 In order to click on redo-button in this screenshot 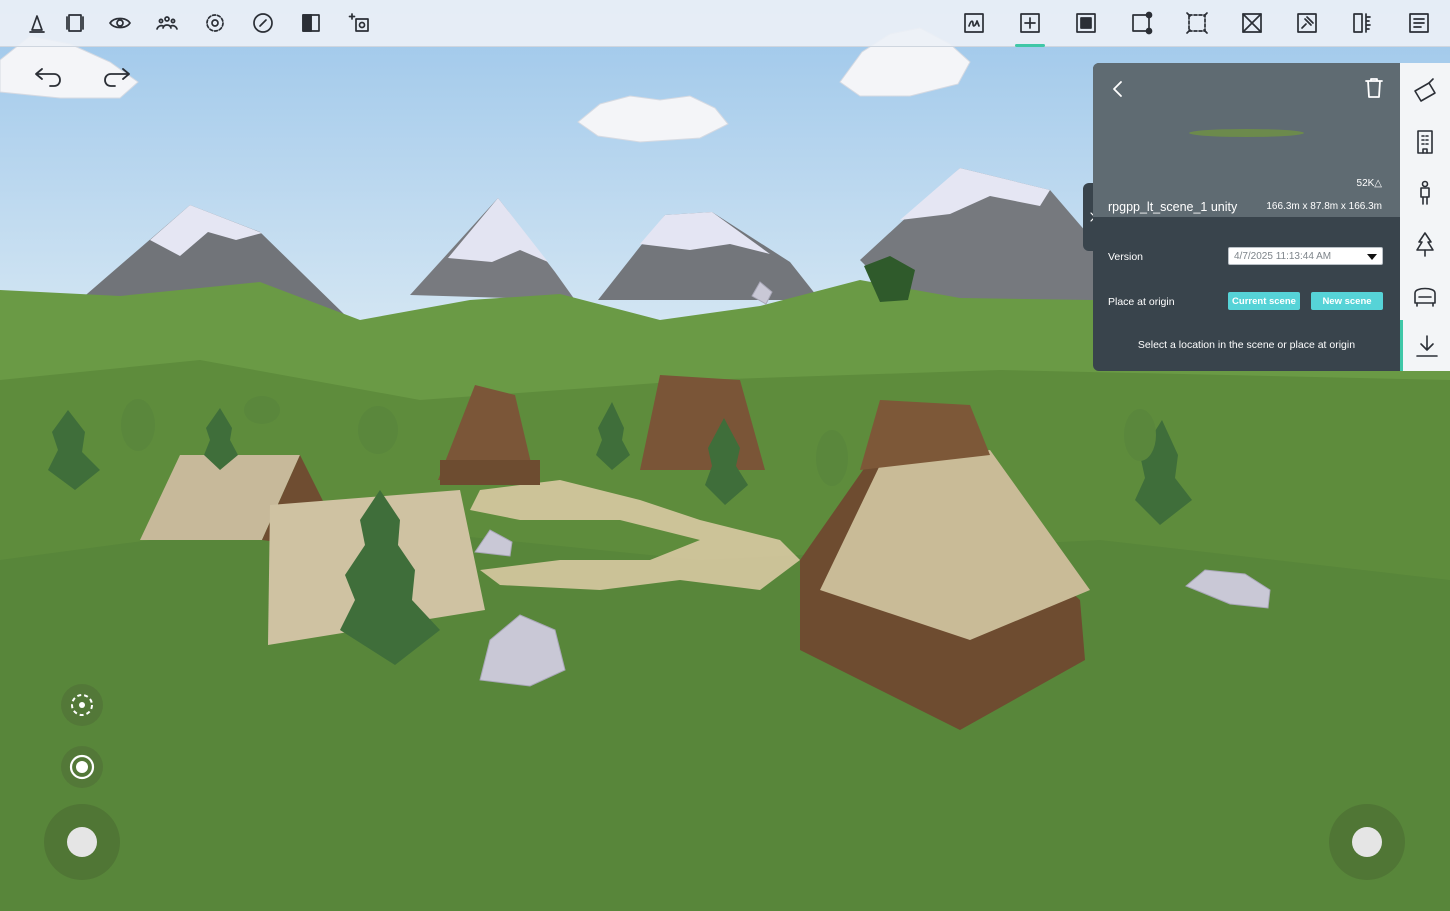, I will do `click(118, 78)`.